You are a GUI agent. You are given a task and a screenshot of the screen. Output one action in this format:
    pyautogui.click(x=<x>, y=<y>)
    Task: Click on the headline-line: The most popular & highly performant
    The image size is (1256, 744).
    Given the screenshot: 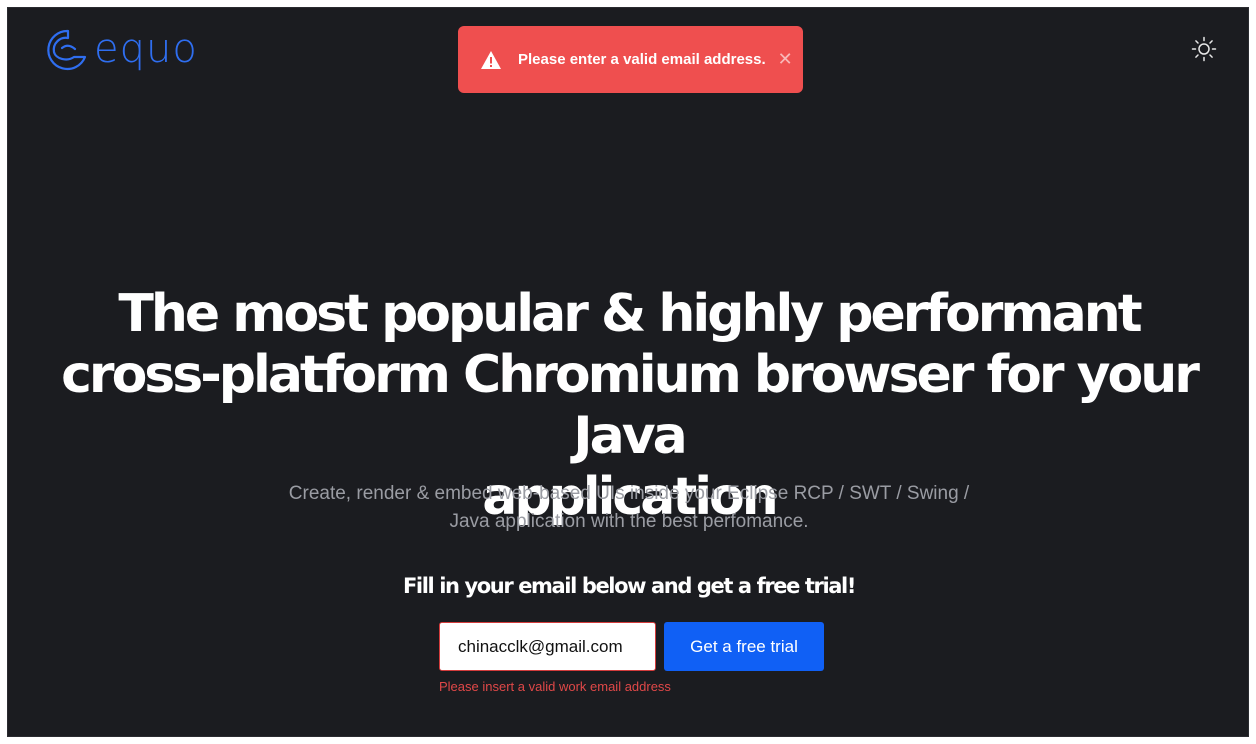 What is the action you would take?
    pyautogui.click(x=630, y=314)
    